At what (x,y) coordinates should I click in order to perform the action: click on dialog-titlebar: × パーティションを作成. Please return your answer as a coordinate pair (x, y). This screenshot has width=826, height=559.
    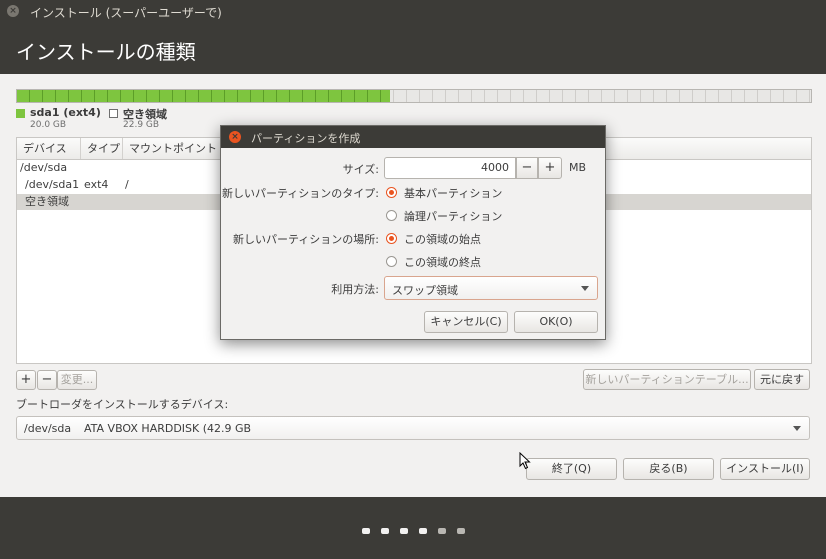
    Looking at the image, I should click on (413, 137).